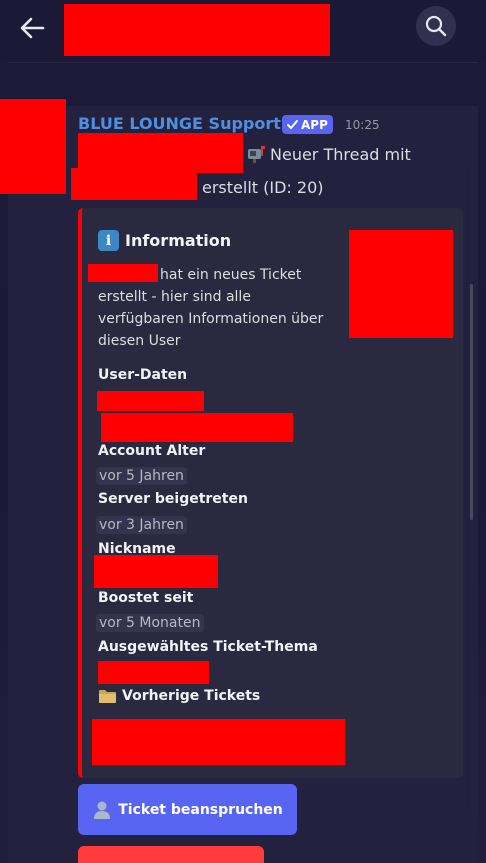 This screenshot has height=863, width=486. Describe the element at coordinates (156, 571) in the screenshot. I see `redacted-nickname` at that location.